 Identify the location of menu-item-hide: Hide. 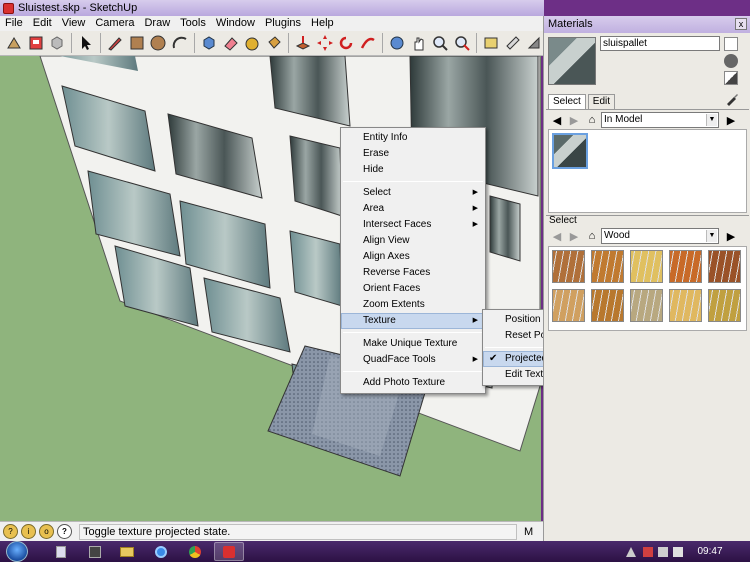
(413, 170).